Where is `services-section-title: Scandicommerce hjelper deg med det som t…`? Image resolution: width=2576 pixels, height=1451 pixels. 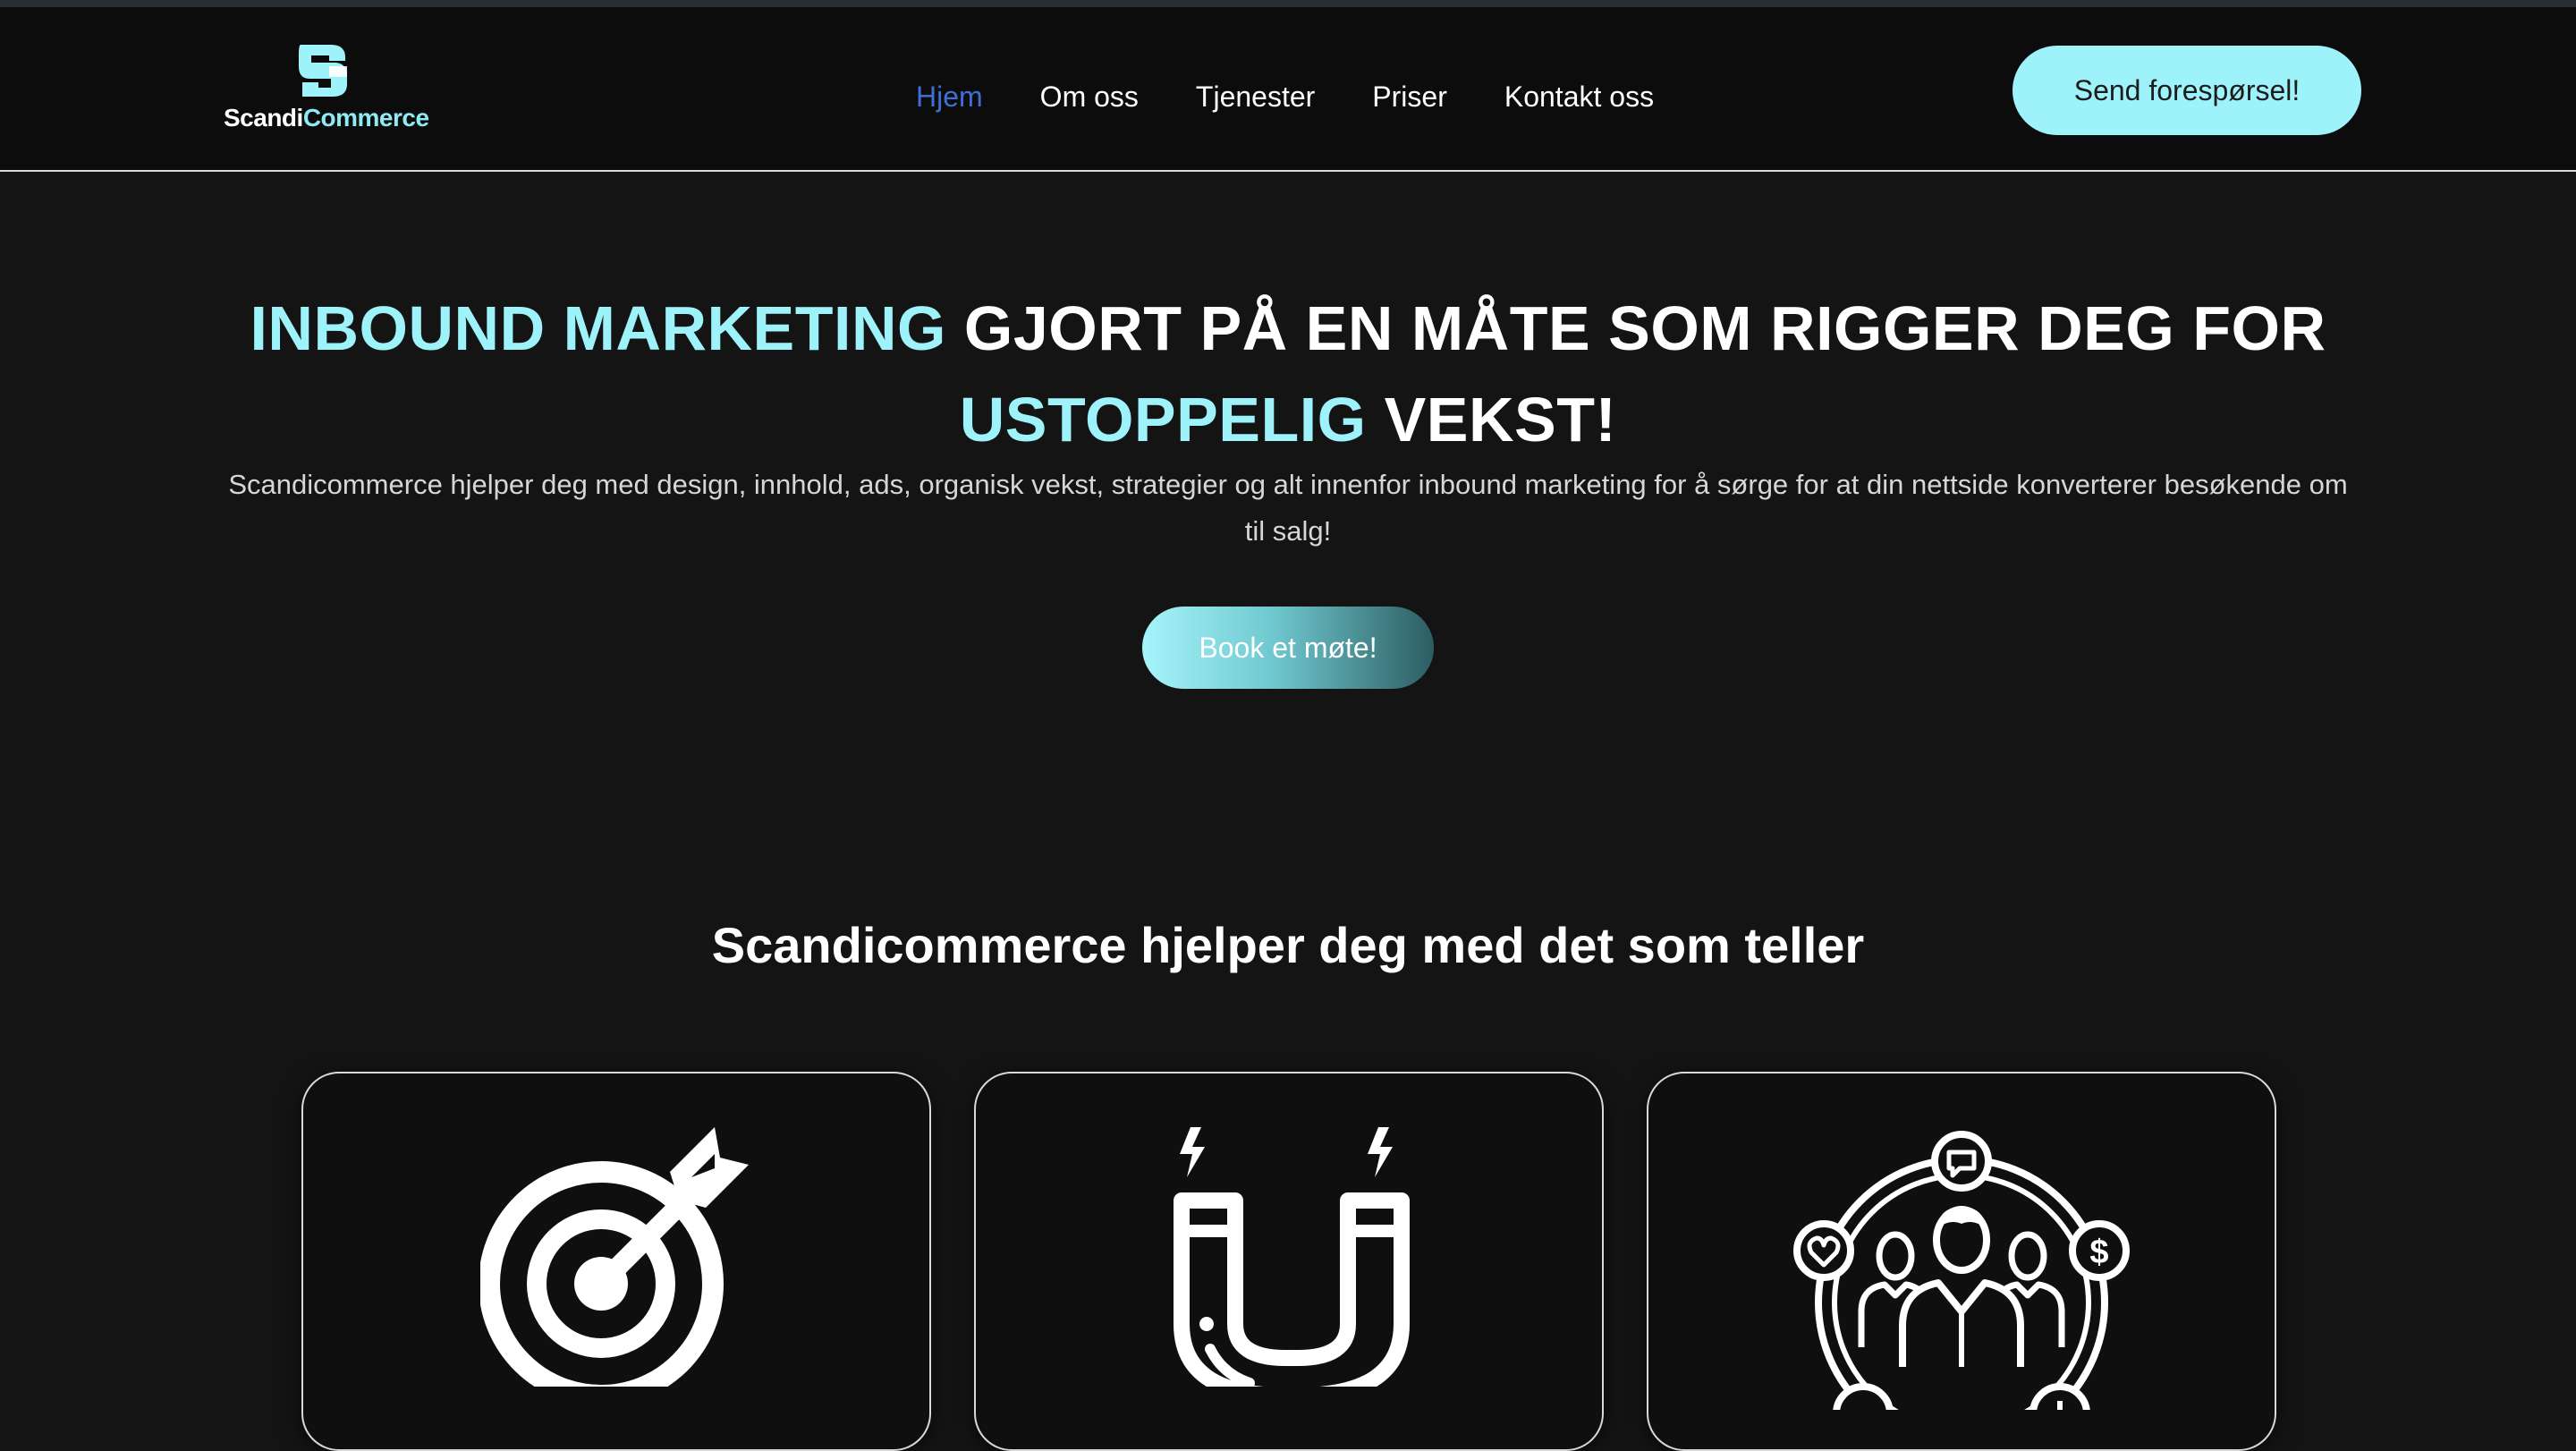 services-section-title: Scandicommerce hjelper deg med det som t… is located at coordinates (1288, 945).